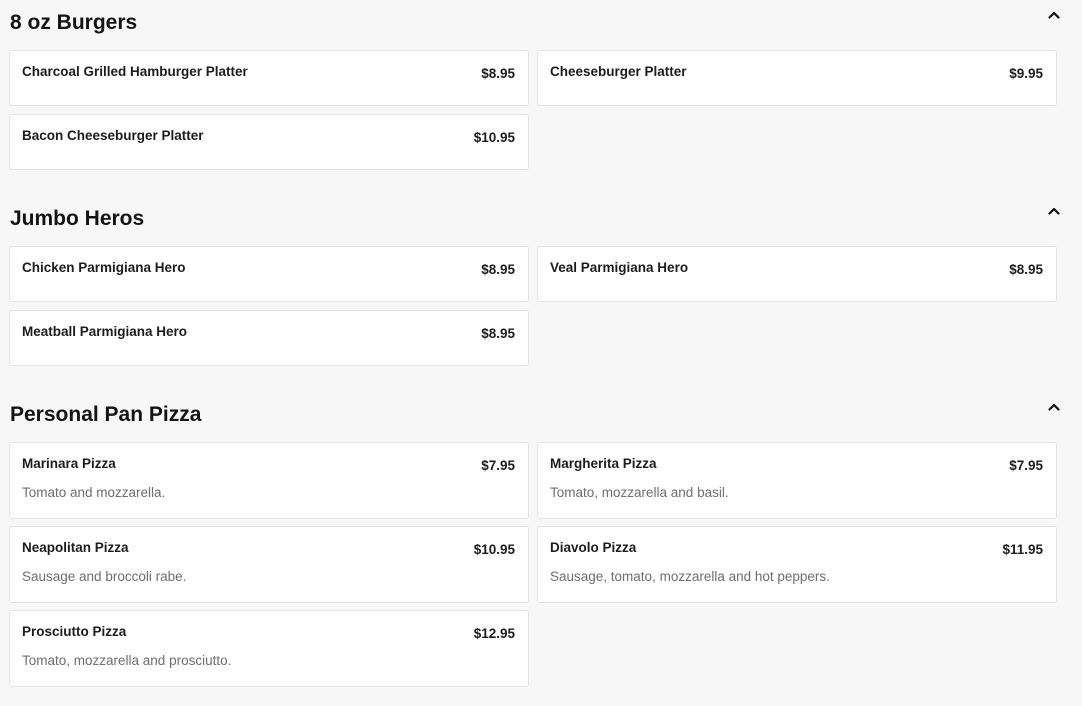 This screenshot has width=1082, height=706. What do you see at coordinates (618, 71) in the screenshot?
I see `item-name: Cheeseburger Platter` at bounding box center [618, 71].